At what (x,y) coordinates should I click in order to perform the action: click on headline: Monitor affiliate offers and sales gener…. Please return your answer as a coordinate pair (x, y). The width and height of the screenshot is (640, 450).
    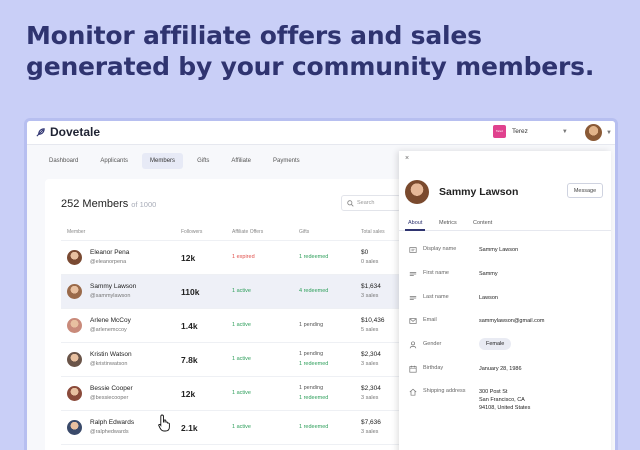
    Looking at the image, I should click on (310, 51).